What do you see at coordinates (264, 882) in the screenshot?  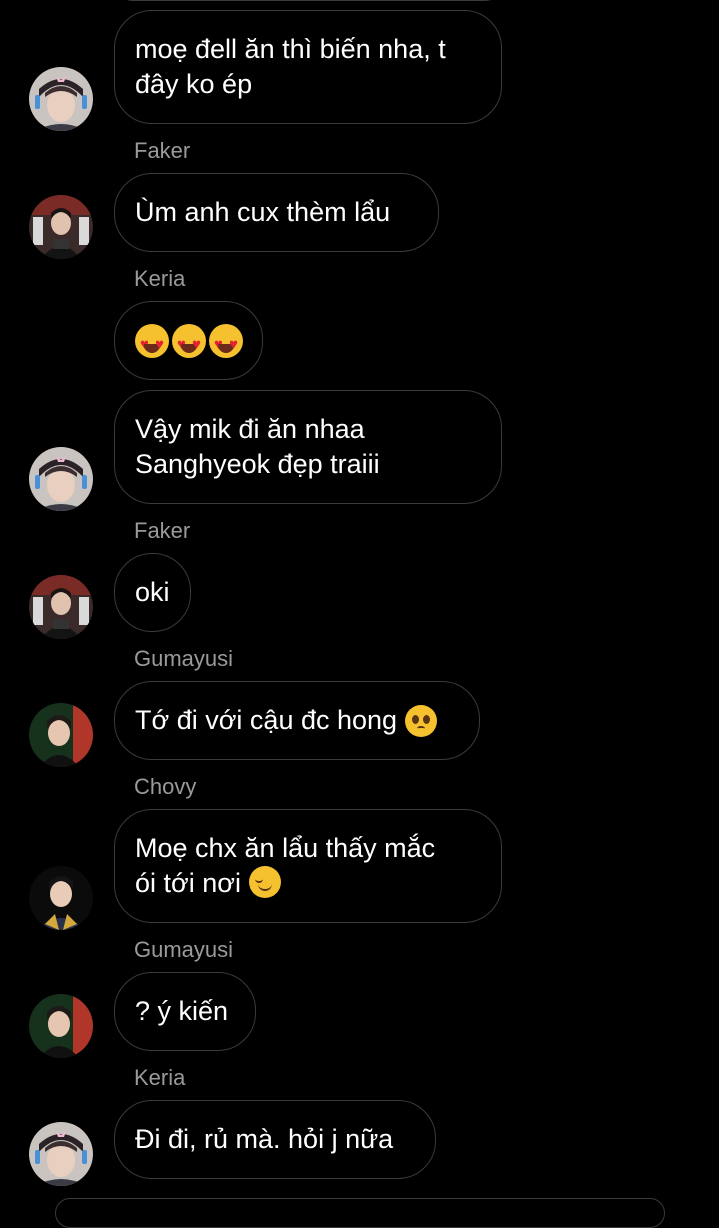 I see `smiling-face-emoji-icon` at bounding box center [264, 882].